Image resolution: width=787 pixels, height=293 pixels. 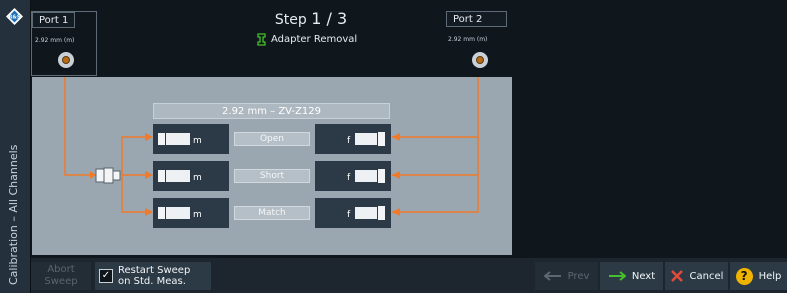 I want to click on abort-sweep-button: Abort Sweep, so click(x=61, y=276).